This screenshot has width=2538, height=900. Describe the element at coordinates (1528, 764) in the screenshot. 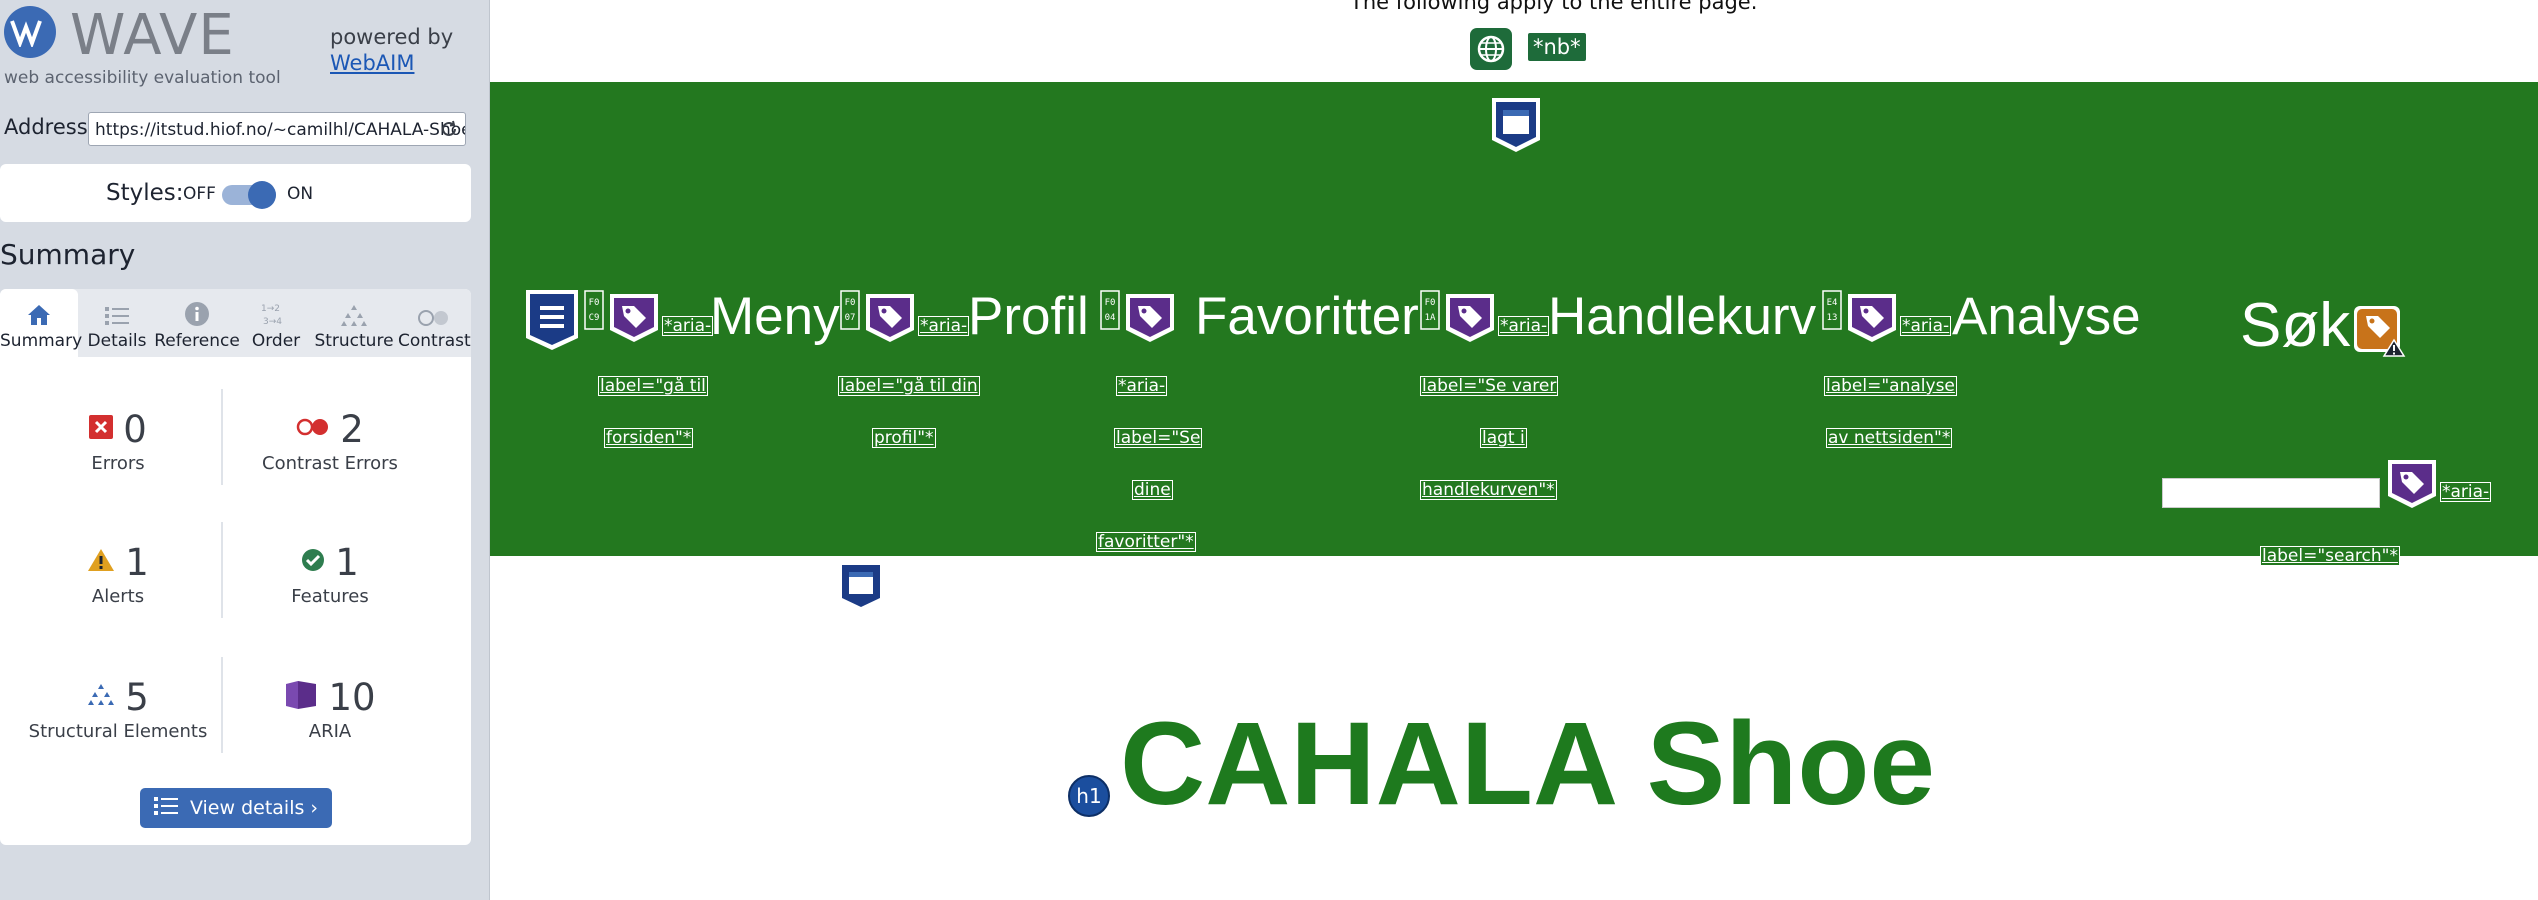

I see `page-heading: CAHALA Shoe` at that location.